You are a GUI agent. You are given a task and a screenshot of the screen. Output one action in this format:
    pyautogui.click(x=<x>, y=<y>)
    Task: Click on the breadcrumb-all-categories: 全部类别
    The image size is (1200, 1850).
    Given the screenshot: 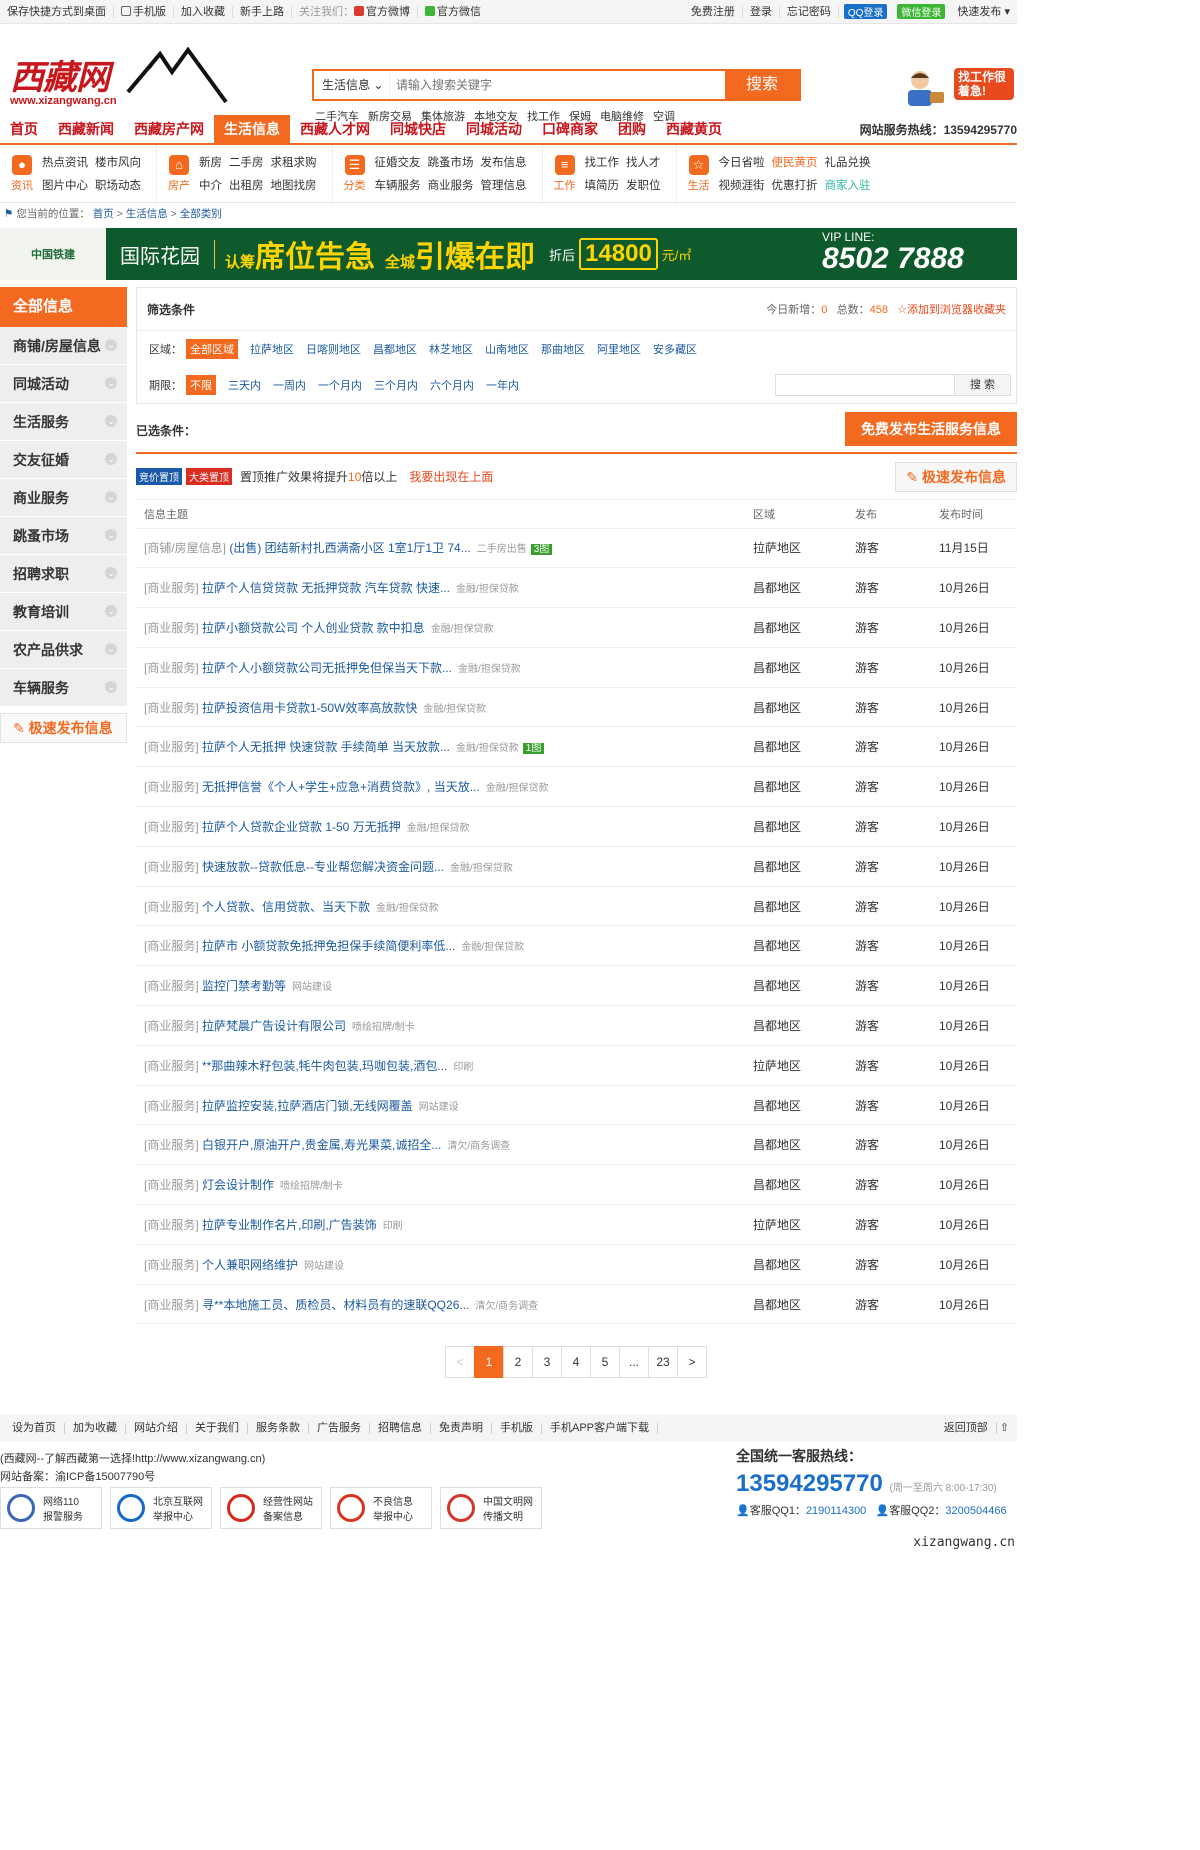 What is the action you would take?
    pyautogui.click(x=201, y=214)
    